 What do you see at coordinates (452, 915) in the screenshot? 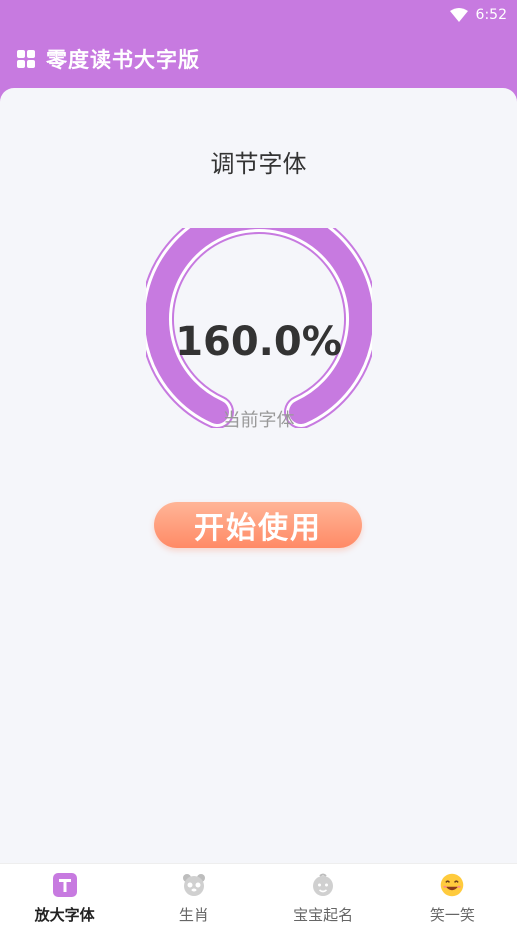
I see `tab-label: 笑一笑` at bounding box center [452, 915].